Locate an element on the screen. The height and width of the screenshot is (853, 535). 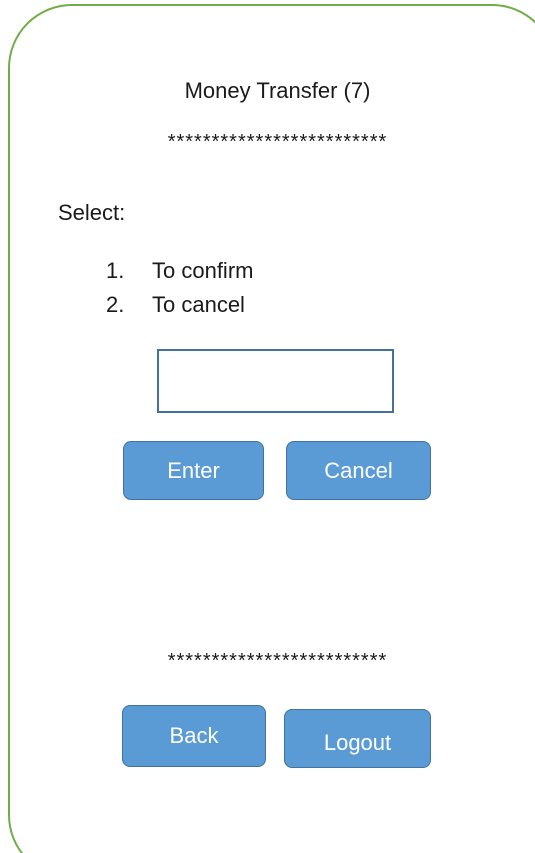
option-list: 1. To confirm 2. To cancel is located at coordinates (179, 290).